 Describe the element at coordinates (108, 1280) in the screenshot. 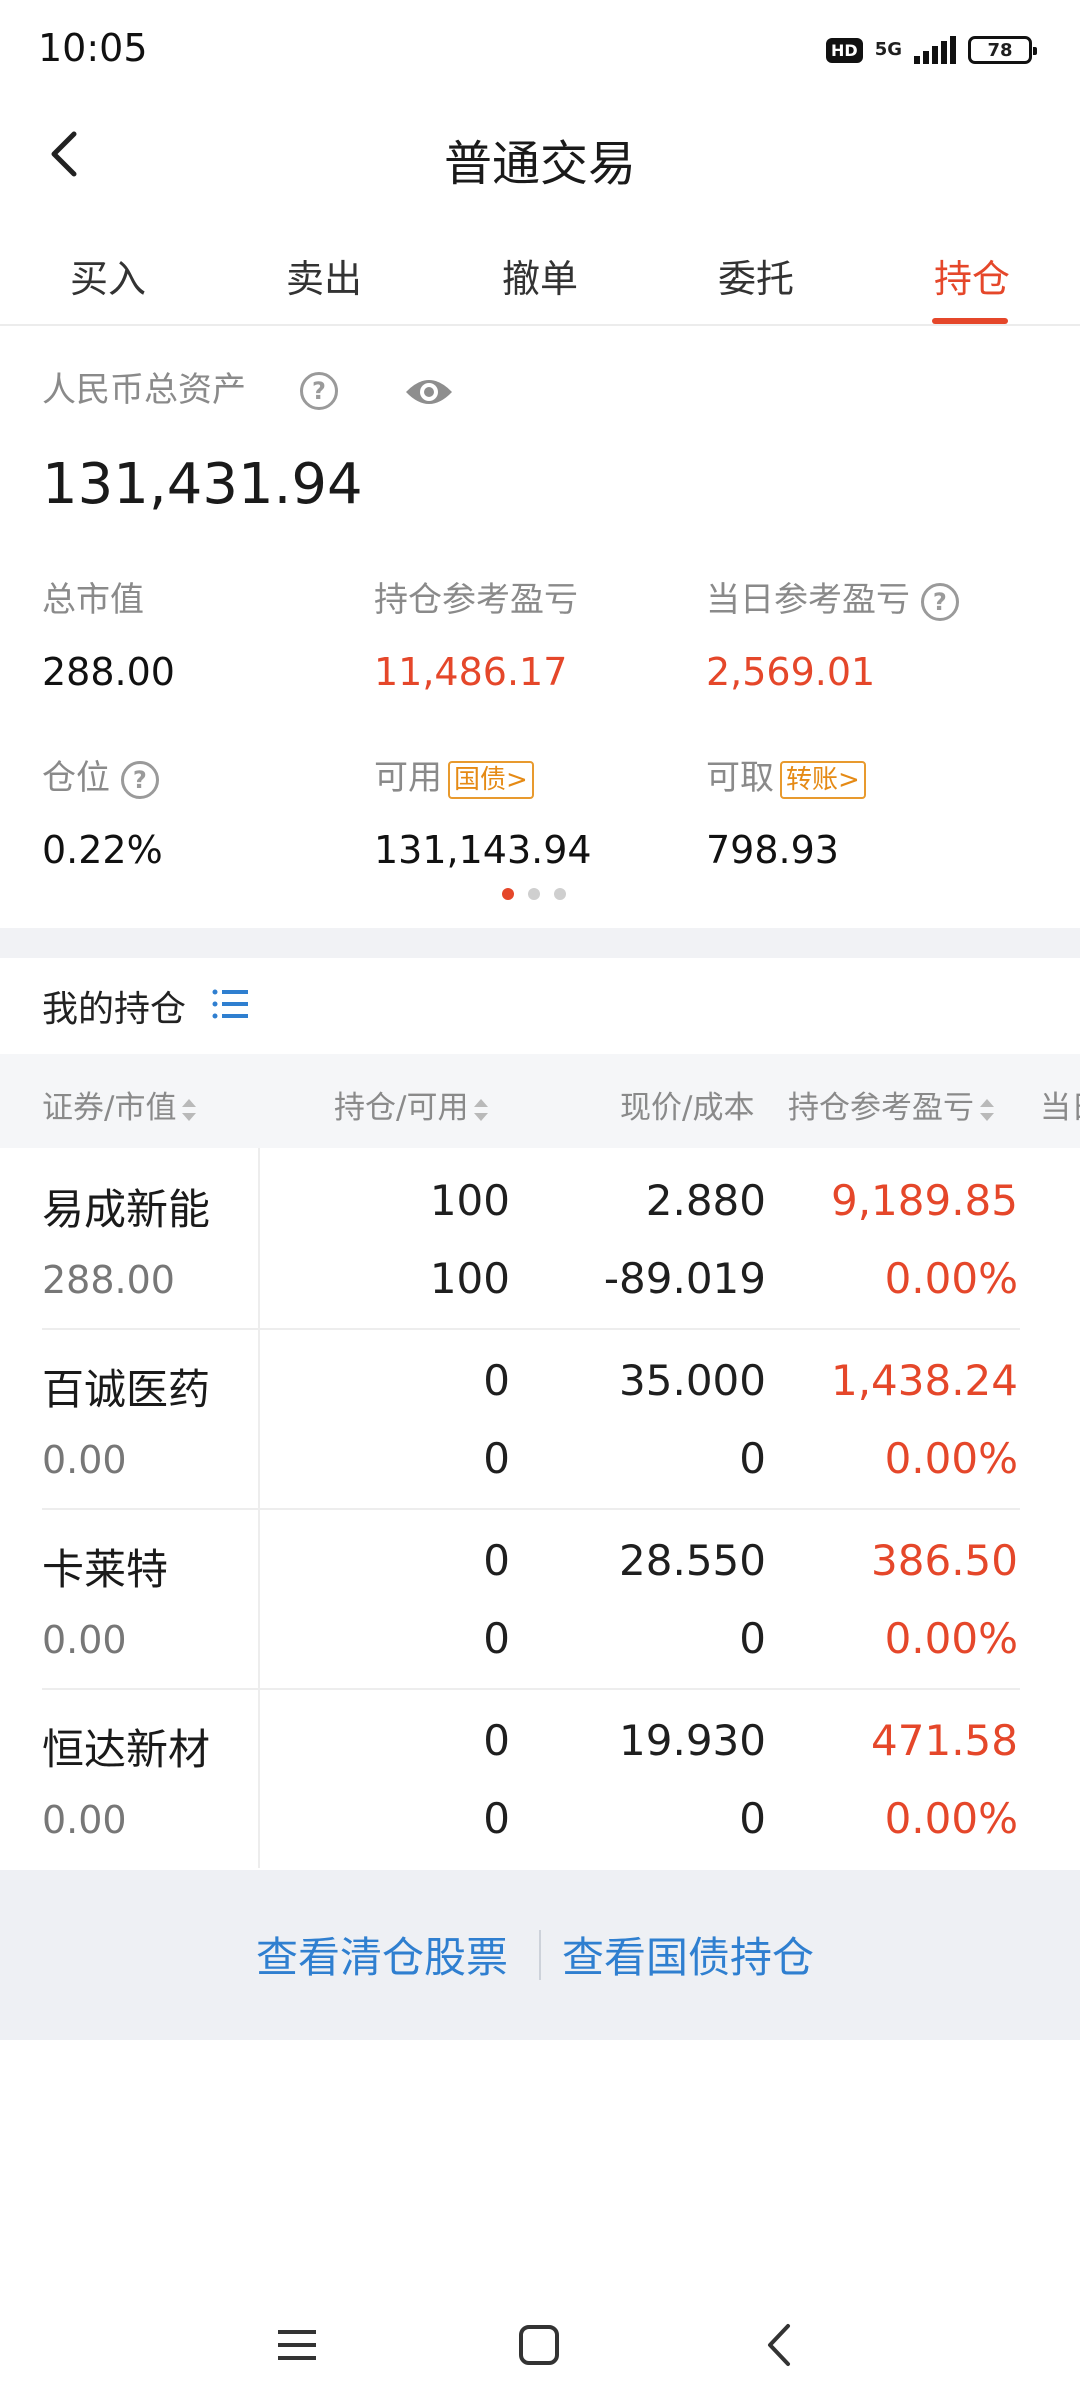

I see `market-value: 288.00` at that location.